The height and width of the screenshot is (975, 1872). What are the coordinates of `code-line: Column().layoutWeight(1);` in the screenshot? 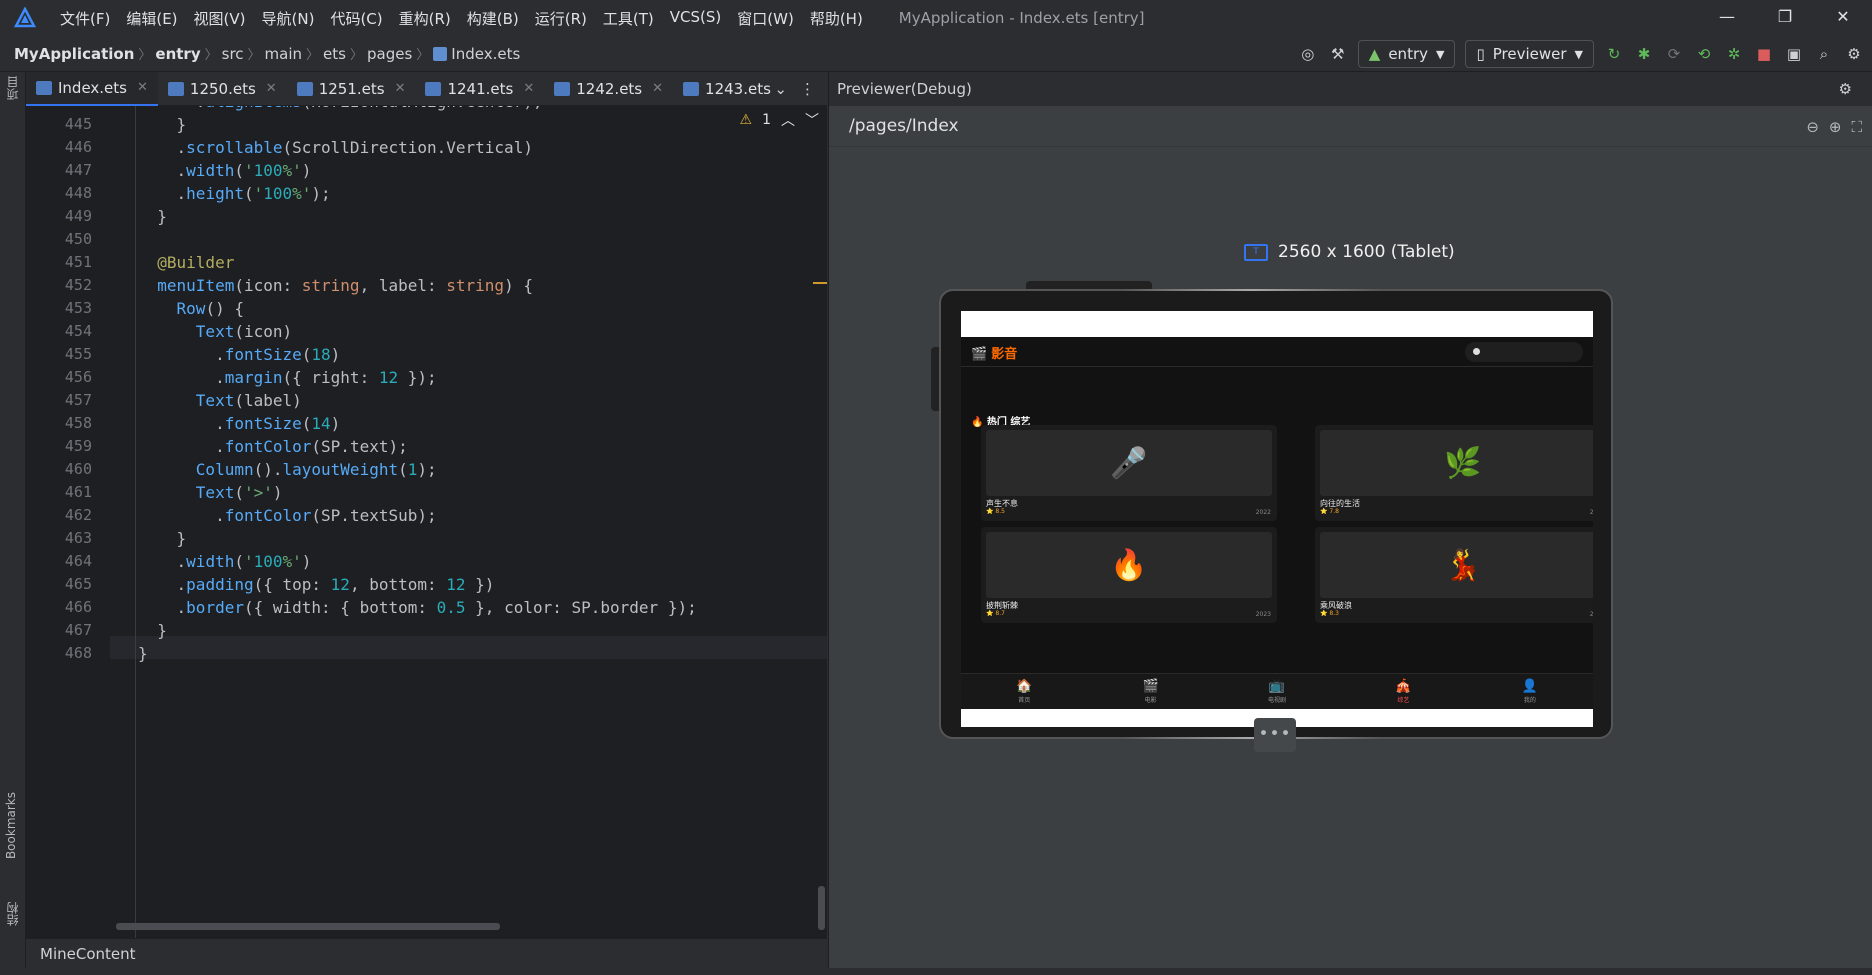 It's located at (287, 469).